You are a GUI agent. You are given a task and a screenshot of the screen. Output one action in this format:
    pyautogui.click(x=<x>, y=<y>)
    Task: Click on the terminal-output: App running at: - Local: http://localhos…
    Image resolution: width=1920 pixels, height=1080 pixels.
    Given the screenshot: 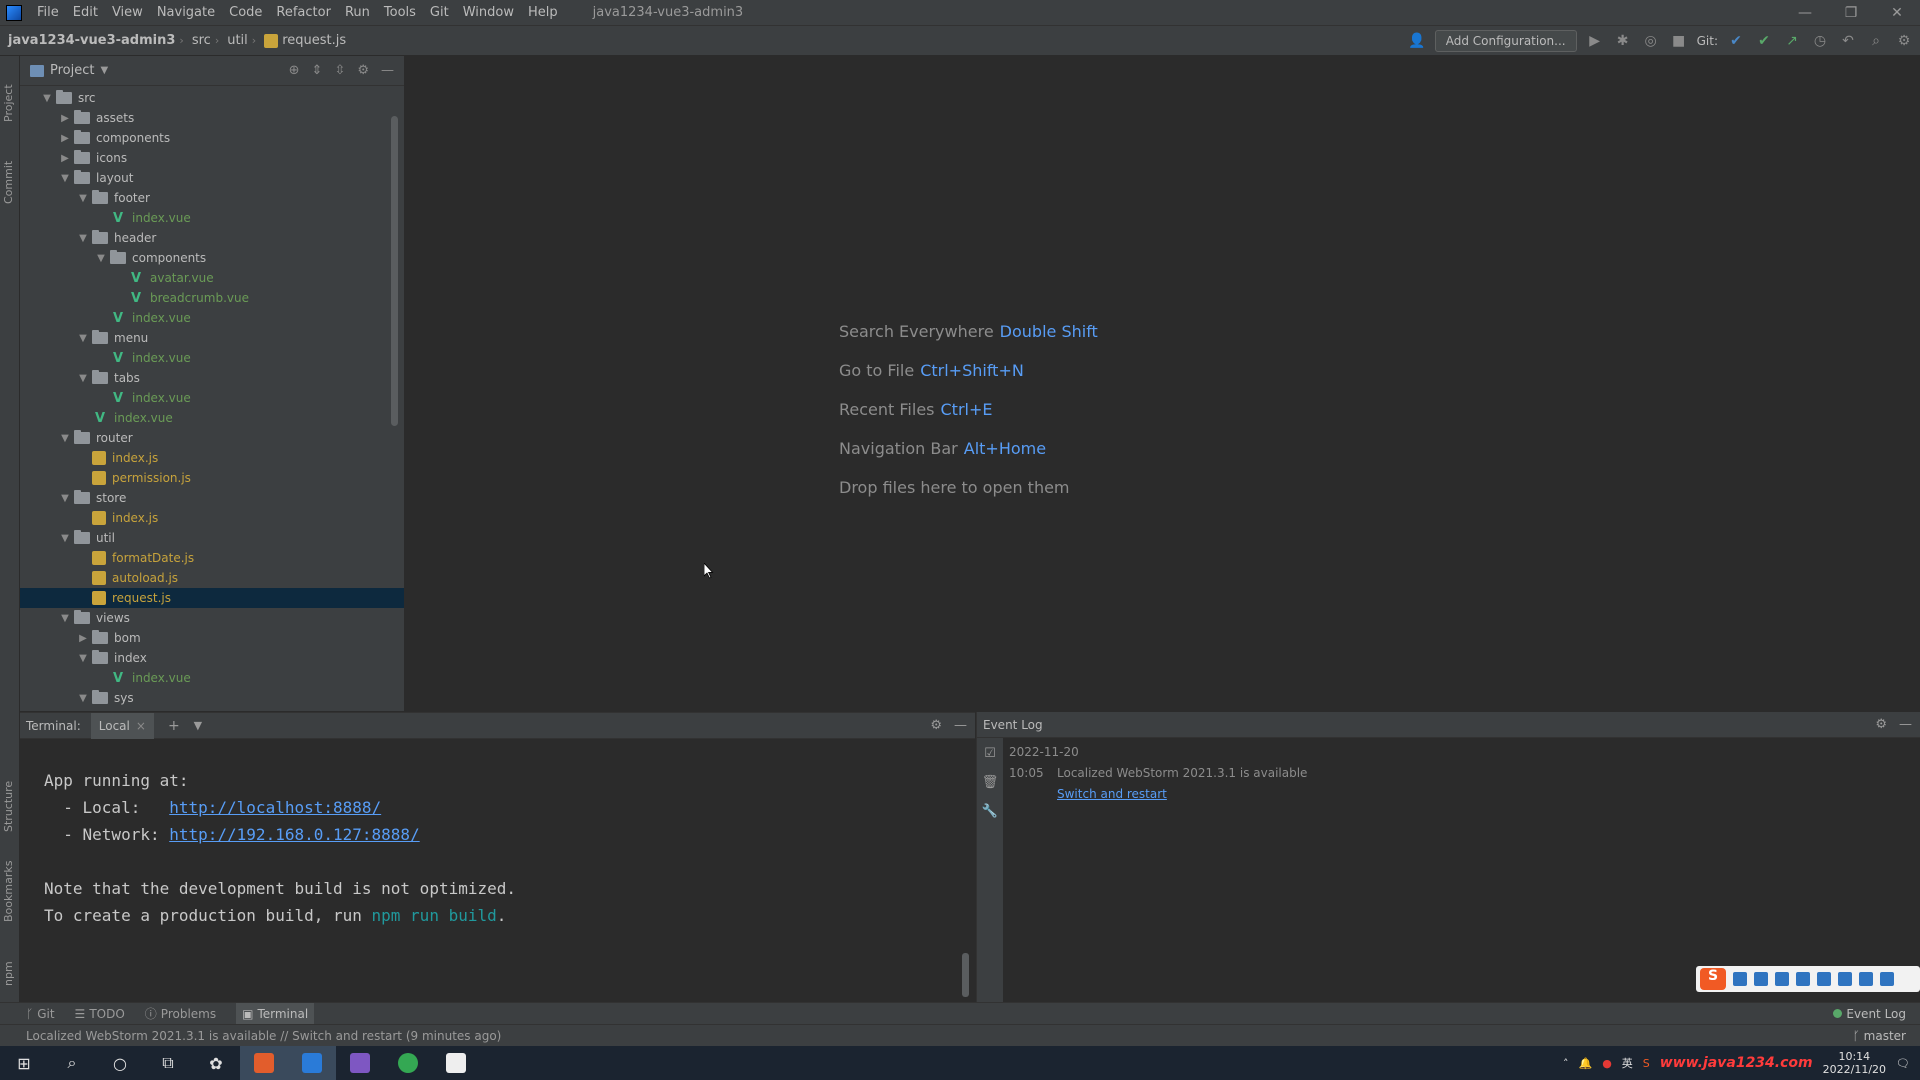 What is the action you would take?
    pyautogui.click(x=497, y=834)
    